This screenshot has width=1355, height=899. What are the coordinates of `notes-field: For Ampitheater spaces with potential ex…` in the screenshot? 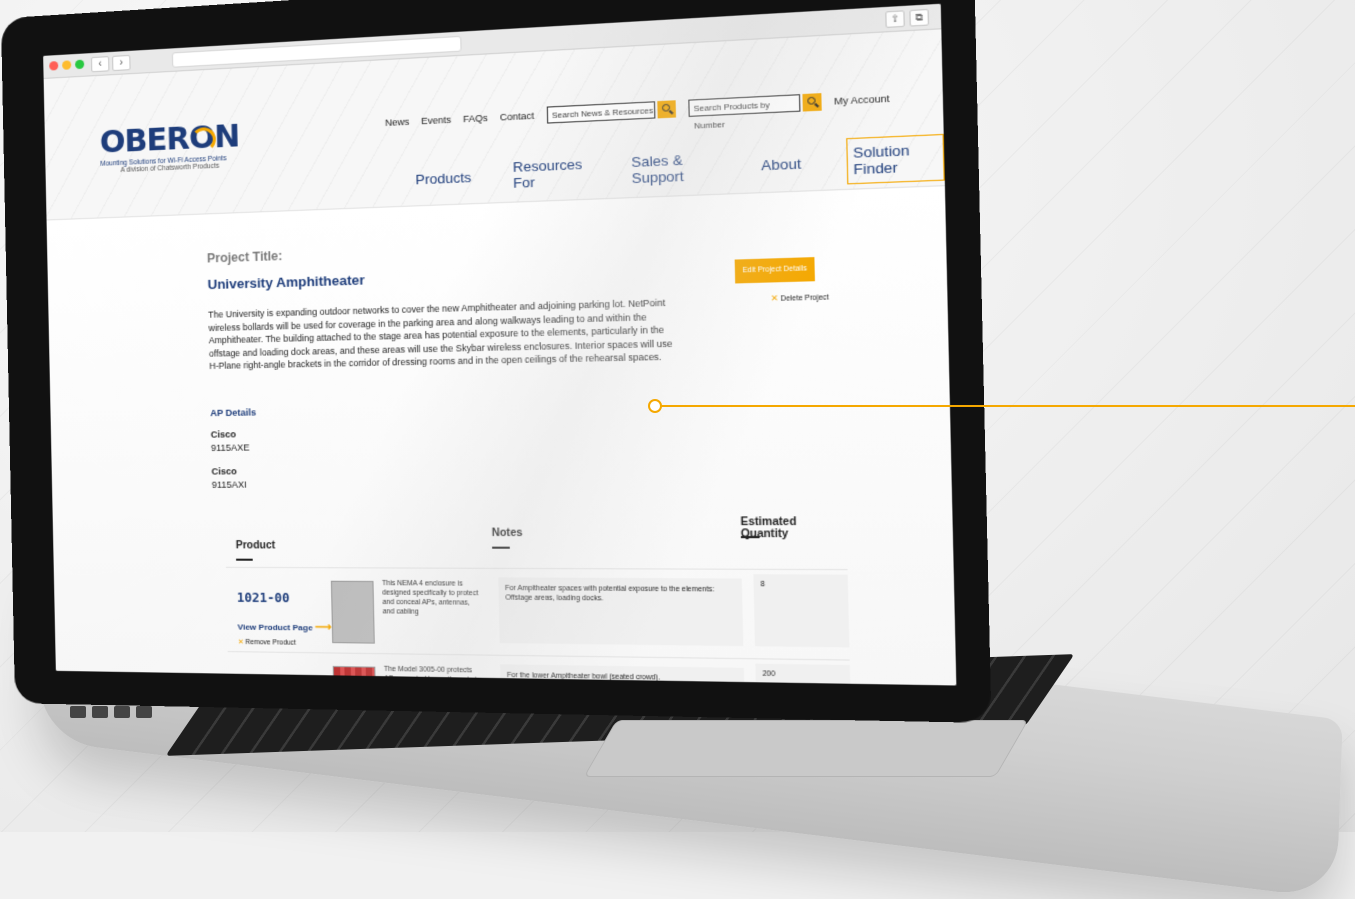 It's located at (620, 611).